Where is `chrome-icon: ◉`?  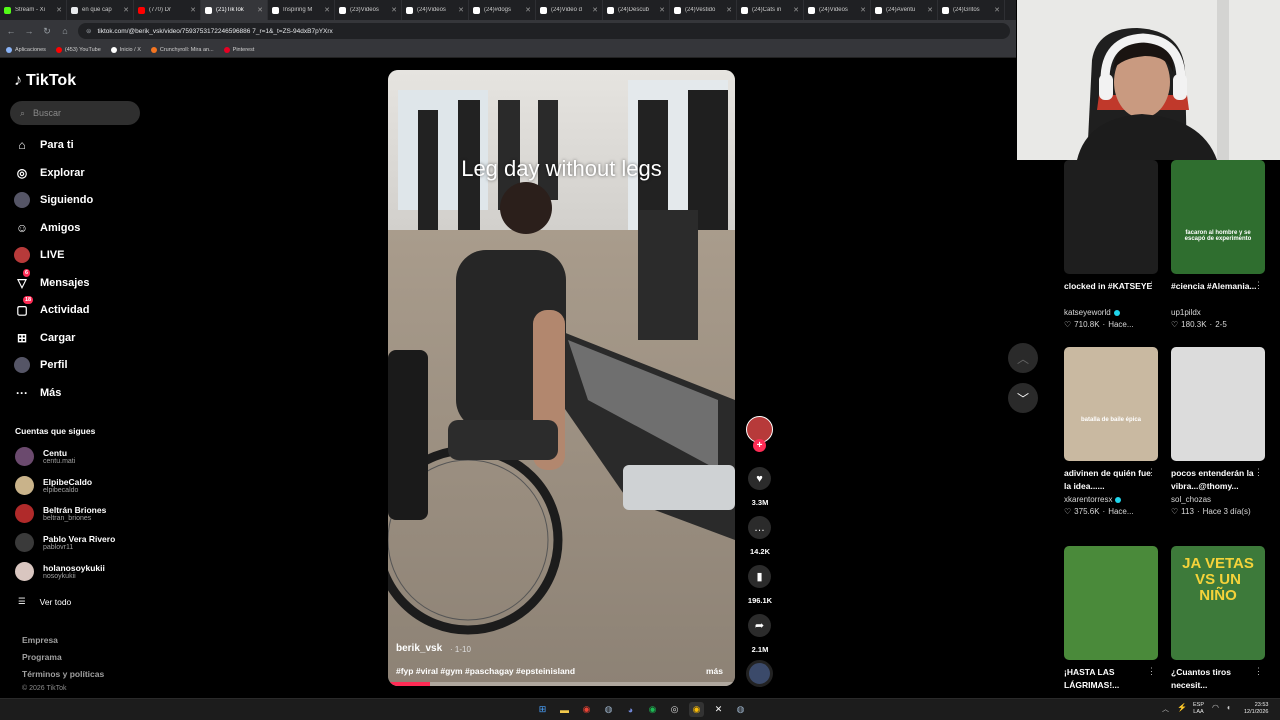
chrome-icon: ◉ is located at coordinates (586, 709).